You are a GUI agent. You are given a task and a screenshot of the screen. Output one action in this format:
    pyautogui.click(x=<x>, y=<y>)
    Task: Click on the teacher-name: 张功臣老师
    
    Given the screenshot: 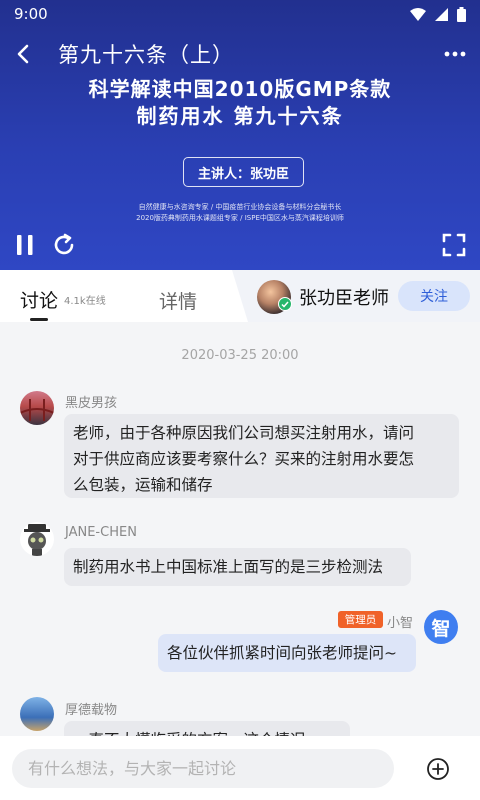 What is the action you would take?
    pyautogui.click(x=344, y=298)
    